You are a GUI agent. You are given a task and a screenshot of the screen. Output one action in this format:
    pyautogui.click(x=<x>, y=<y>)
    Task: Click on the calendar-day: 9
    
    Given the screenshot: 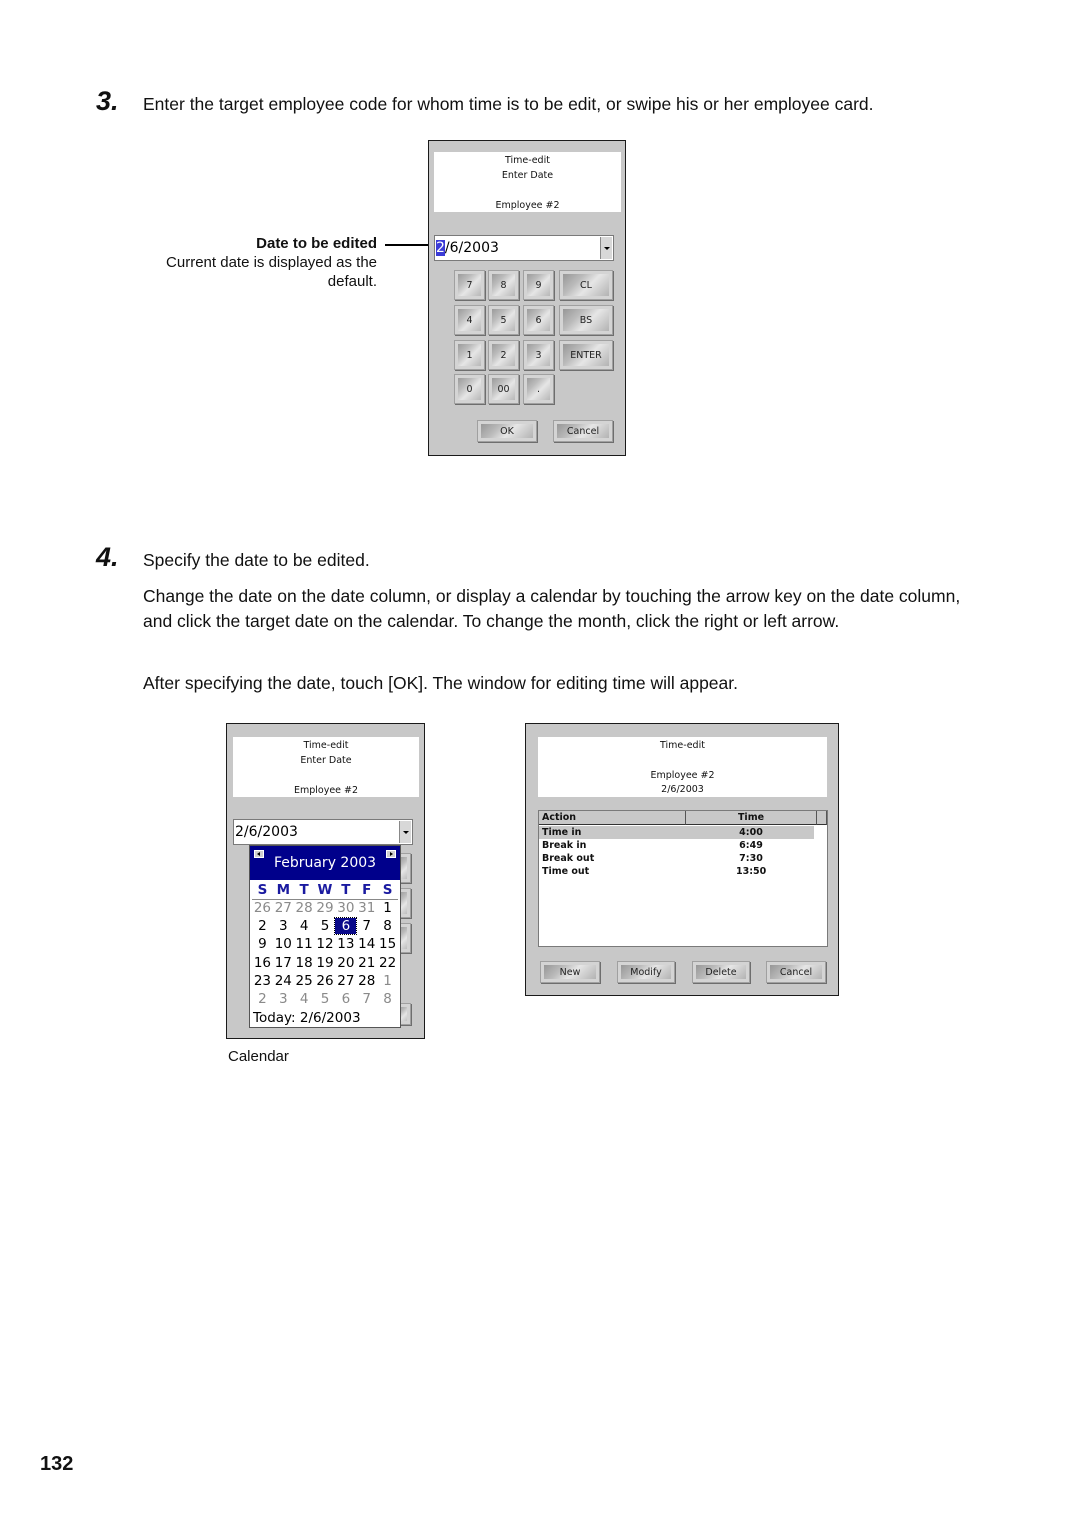 What is the action you would take?
    pyautogui.click(x=262, y=944)
    